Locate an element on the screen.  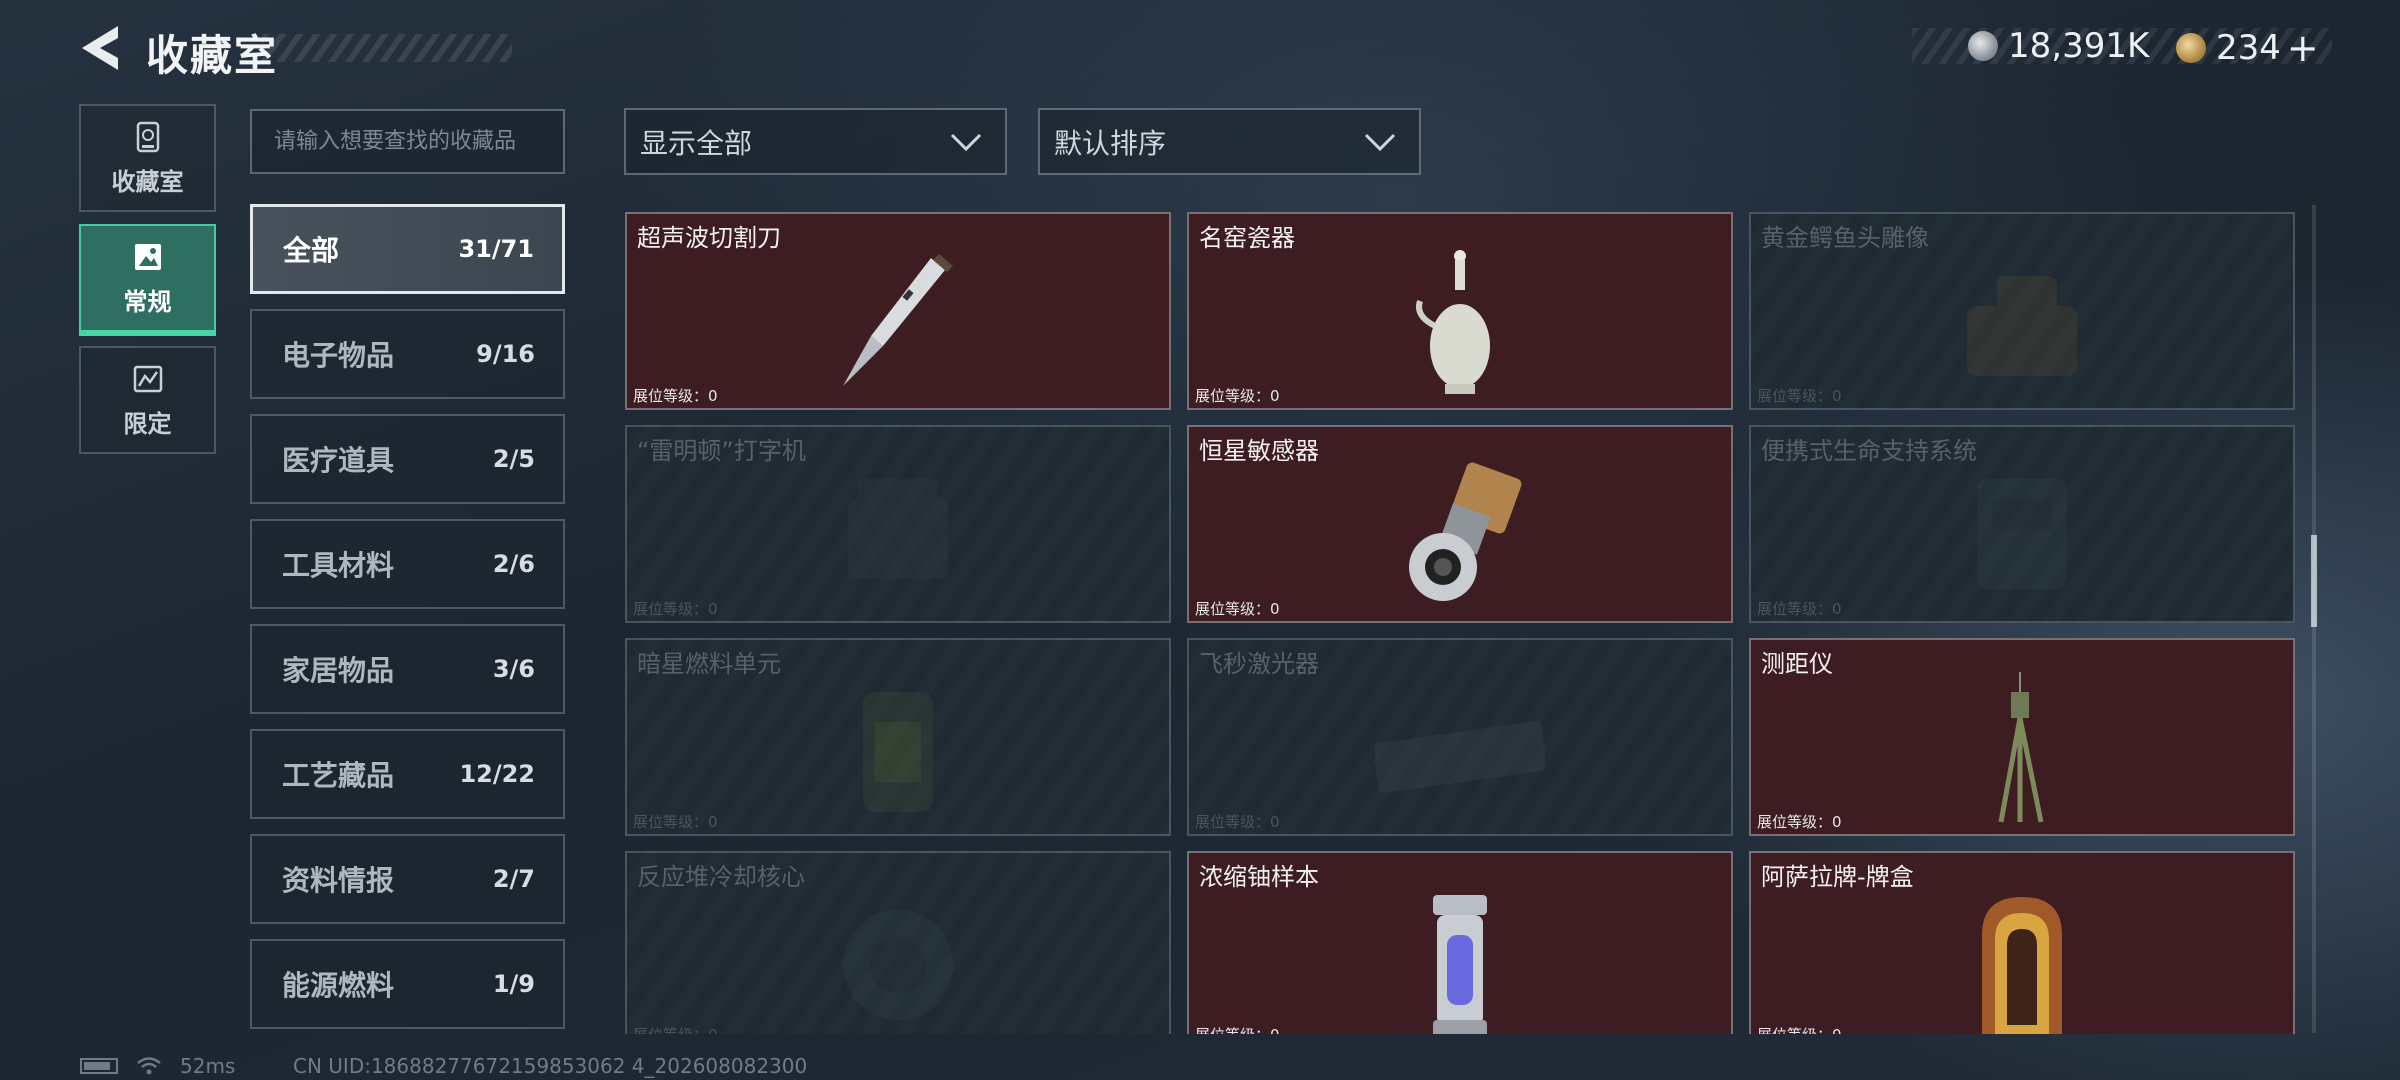
grid-scrollbar is located at coordinates (2314, 619).